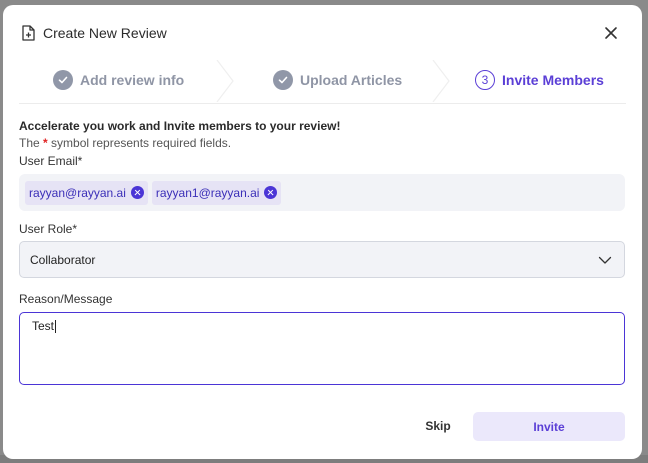  I want to click on required-note: The * symbol represents required fields., so click(125, 143).